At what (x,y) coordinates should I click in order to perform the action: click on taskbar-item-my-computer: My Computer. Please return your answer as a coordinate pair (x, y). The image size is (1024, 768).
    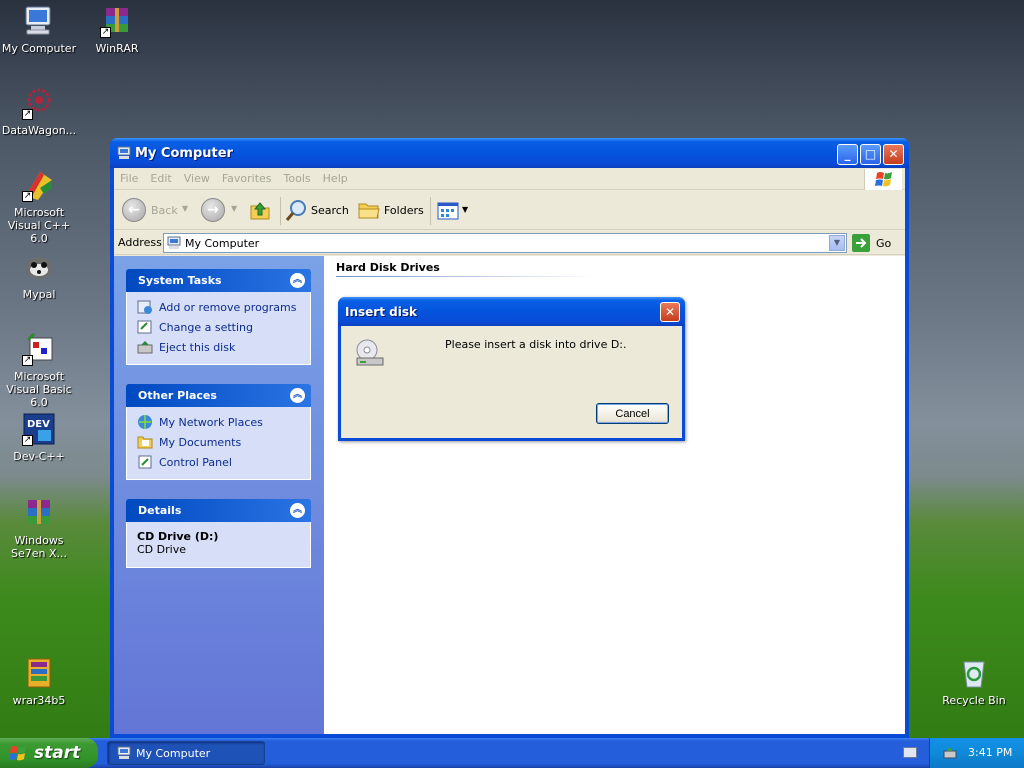
    Looking at the image, I should click on (186, 753).